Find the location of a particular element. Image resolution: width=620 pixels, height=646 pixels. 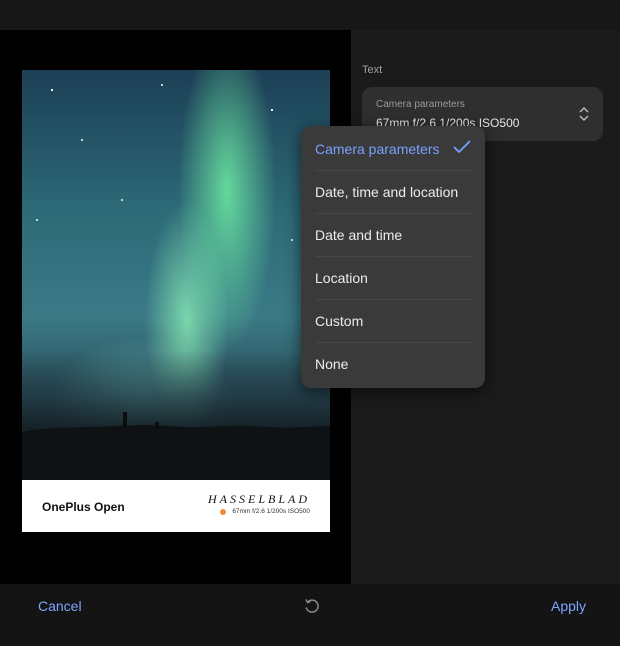

top-strip is located at coordinates (310, 15).